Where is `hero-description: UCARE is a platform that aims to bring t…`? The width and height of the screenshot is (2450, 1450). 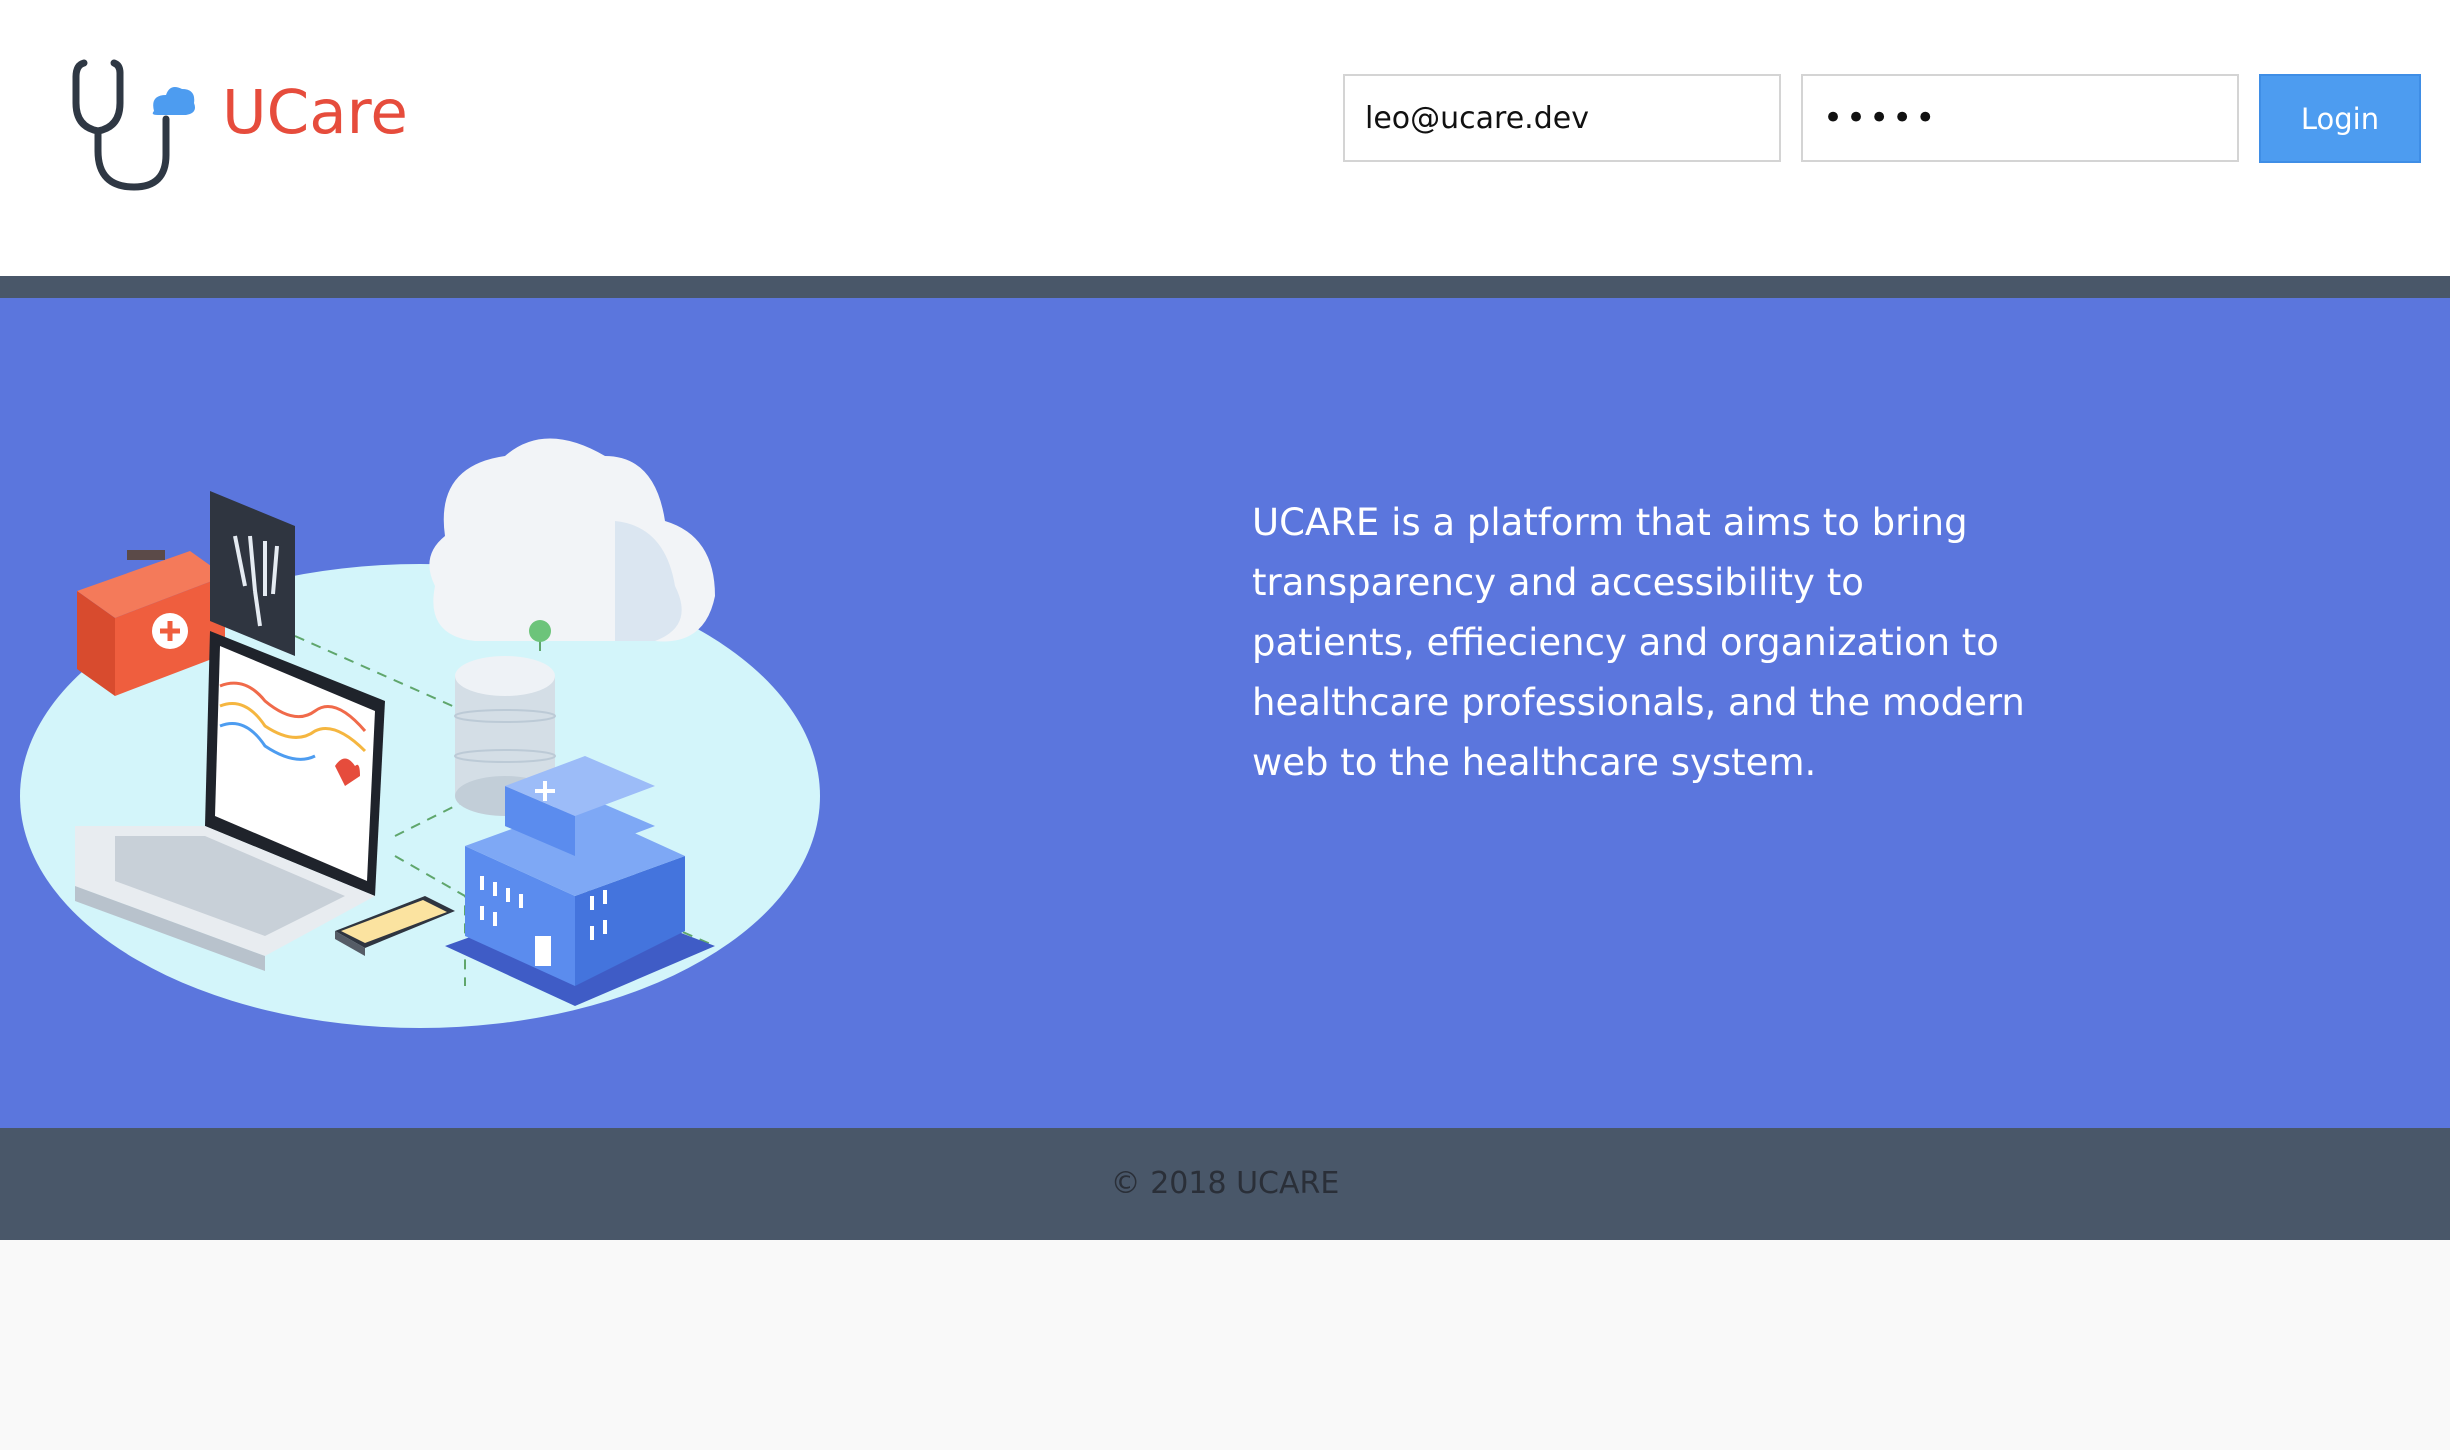
hero-description: UCARE is a platform that aims to bring t… is located at coordinates (1638, 642).